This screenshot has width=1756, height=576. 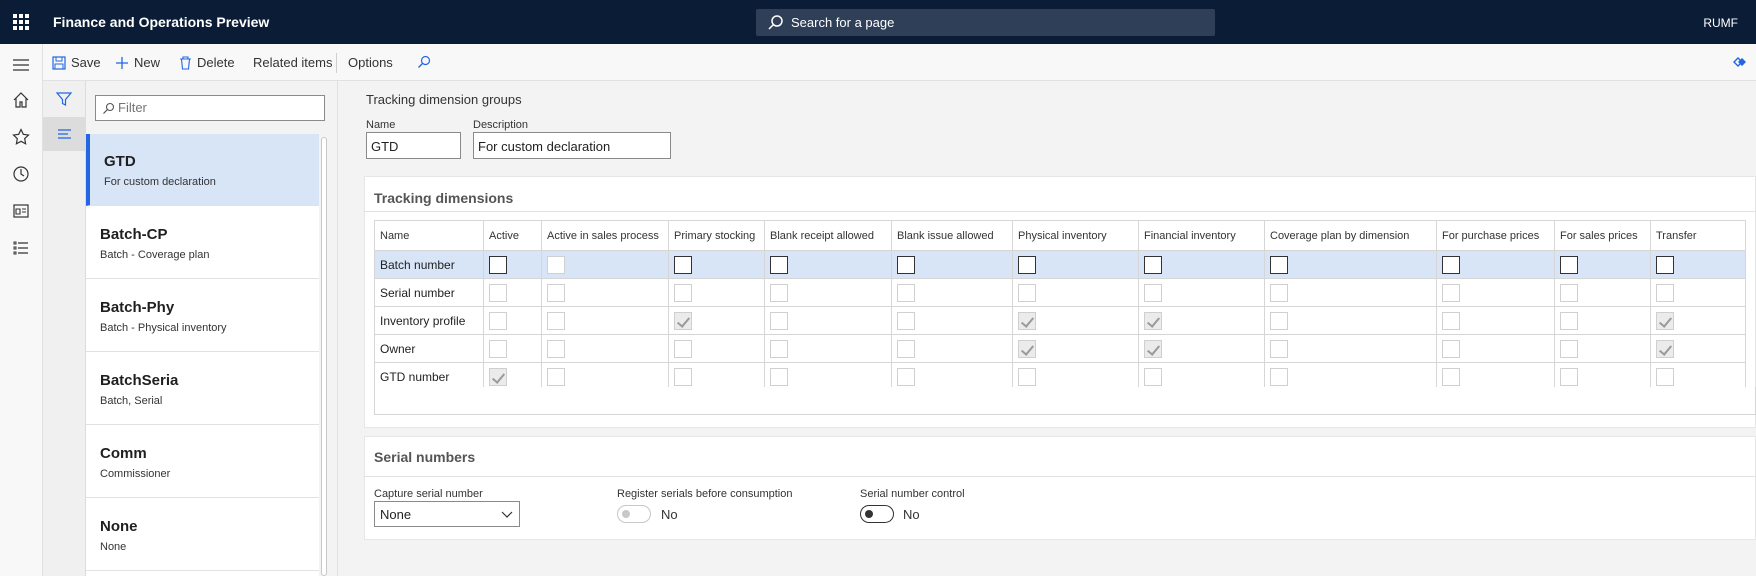 I want to click on new-button: New, so click(x=137, y=62).